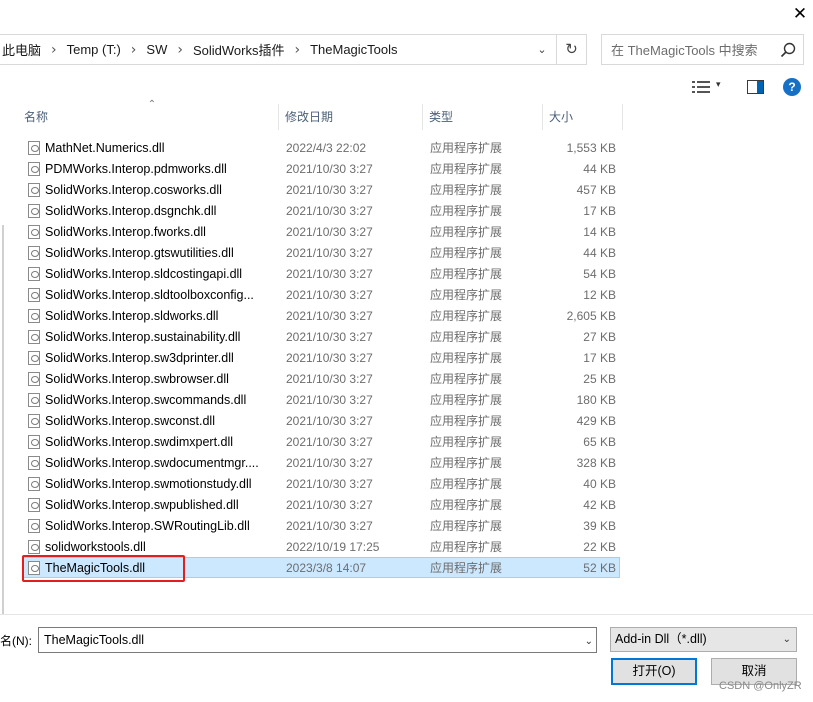  I want to click on chevron-down-icon: ▾, so click(718, 85).